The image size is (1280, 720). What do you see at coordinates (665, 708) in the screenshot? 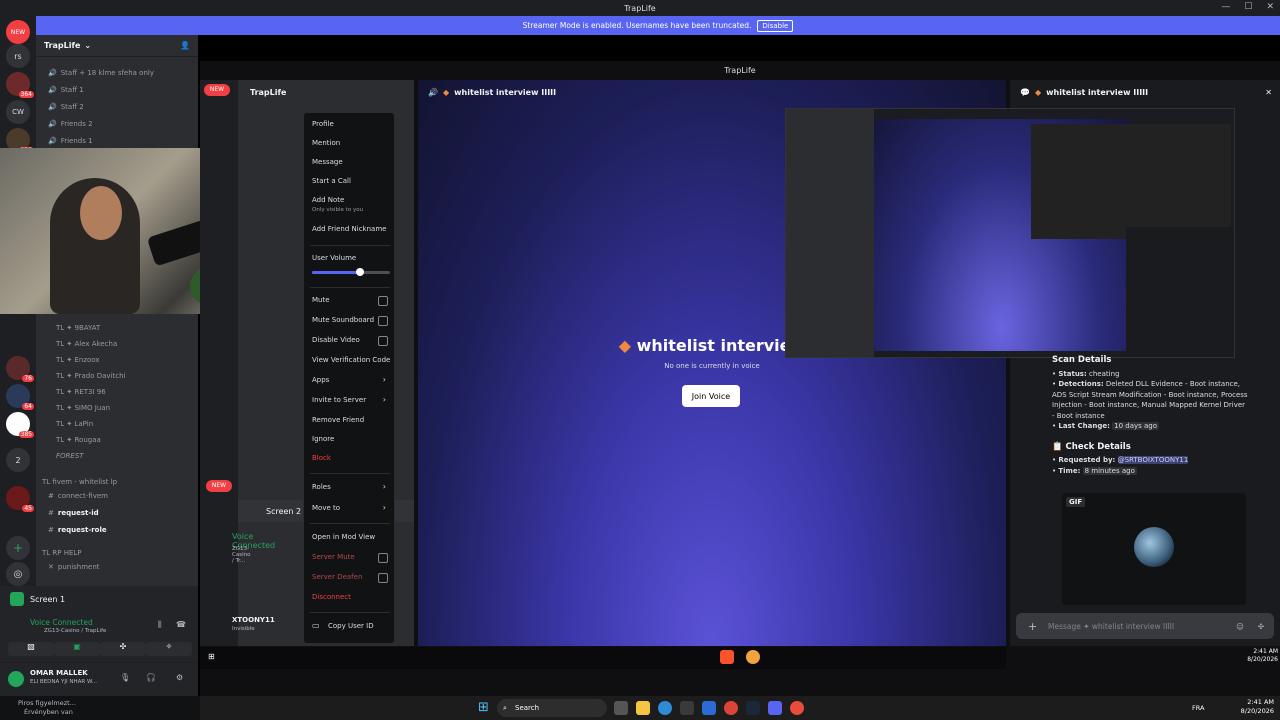
I see `edge-icon` at bounding box center [665, 708].